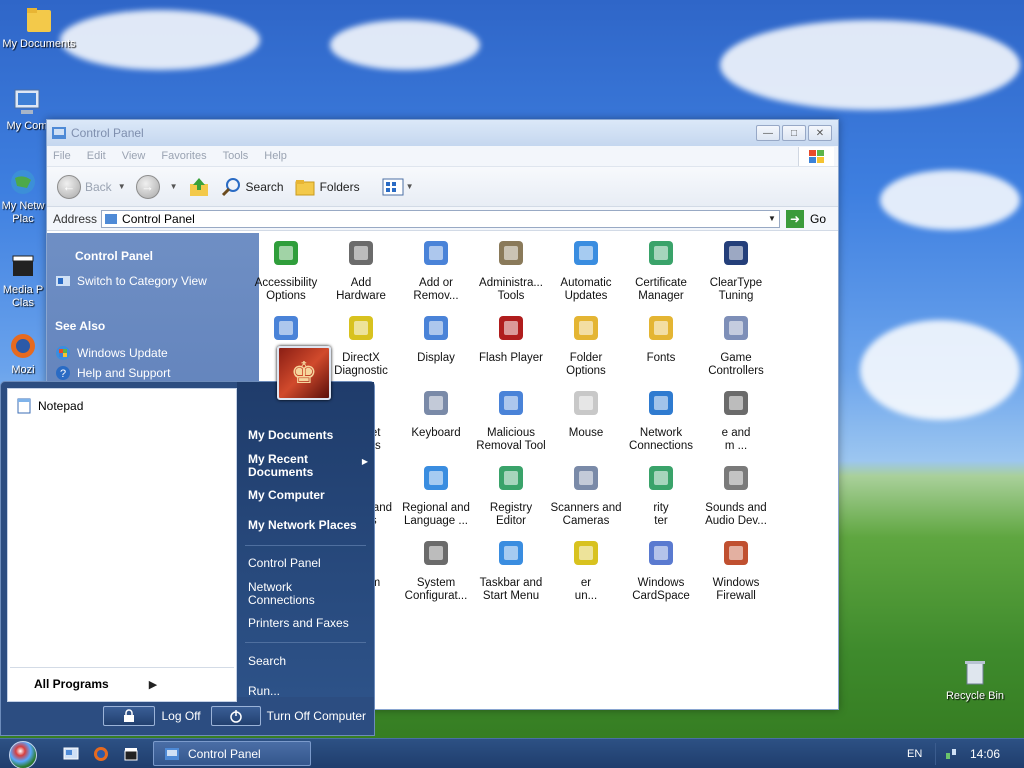 The width and height of the screenshot is (1024, 768). I want to click on views-button: ▼, so click(398, 187).